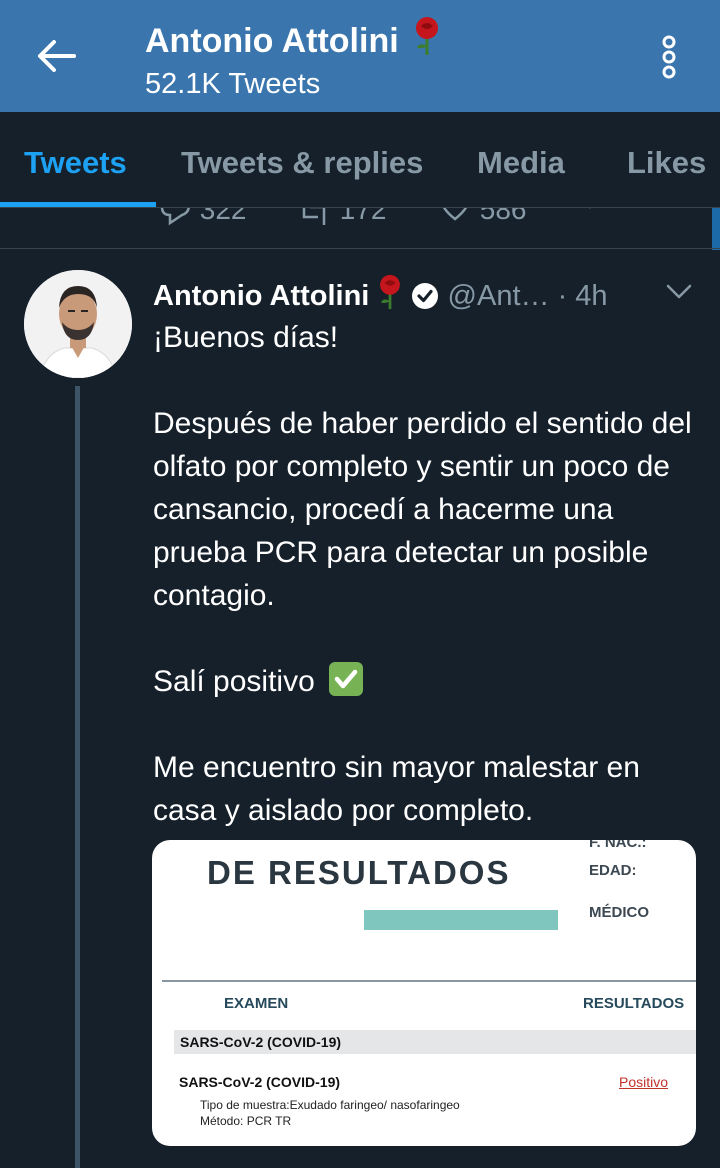 This screenshot has width=720, height=1168. What do you see at coordinates (669, 57) in the screenshot?
I see `more-options-icon` at bounding box center [669, 57].